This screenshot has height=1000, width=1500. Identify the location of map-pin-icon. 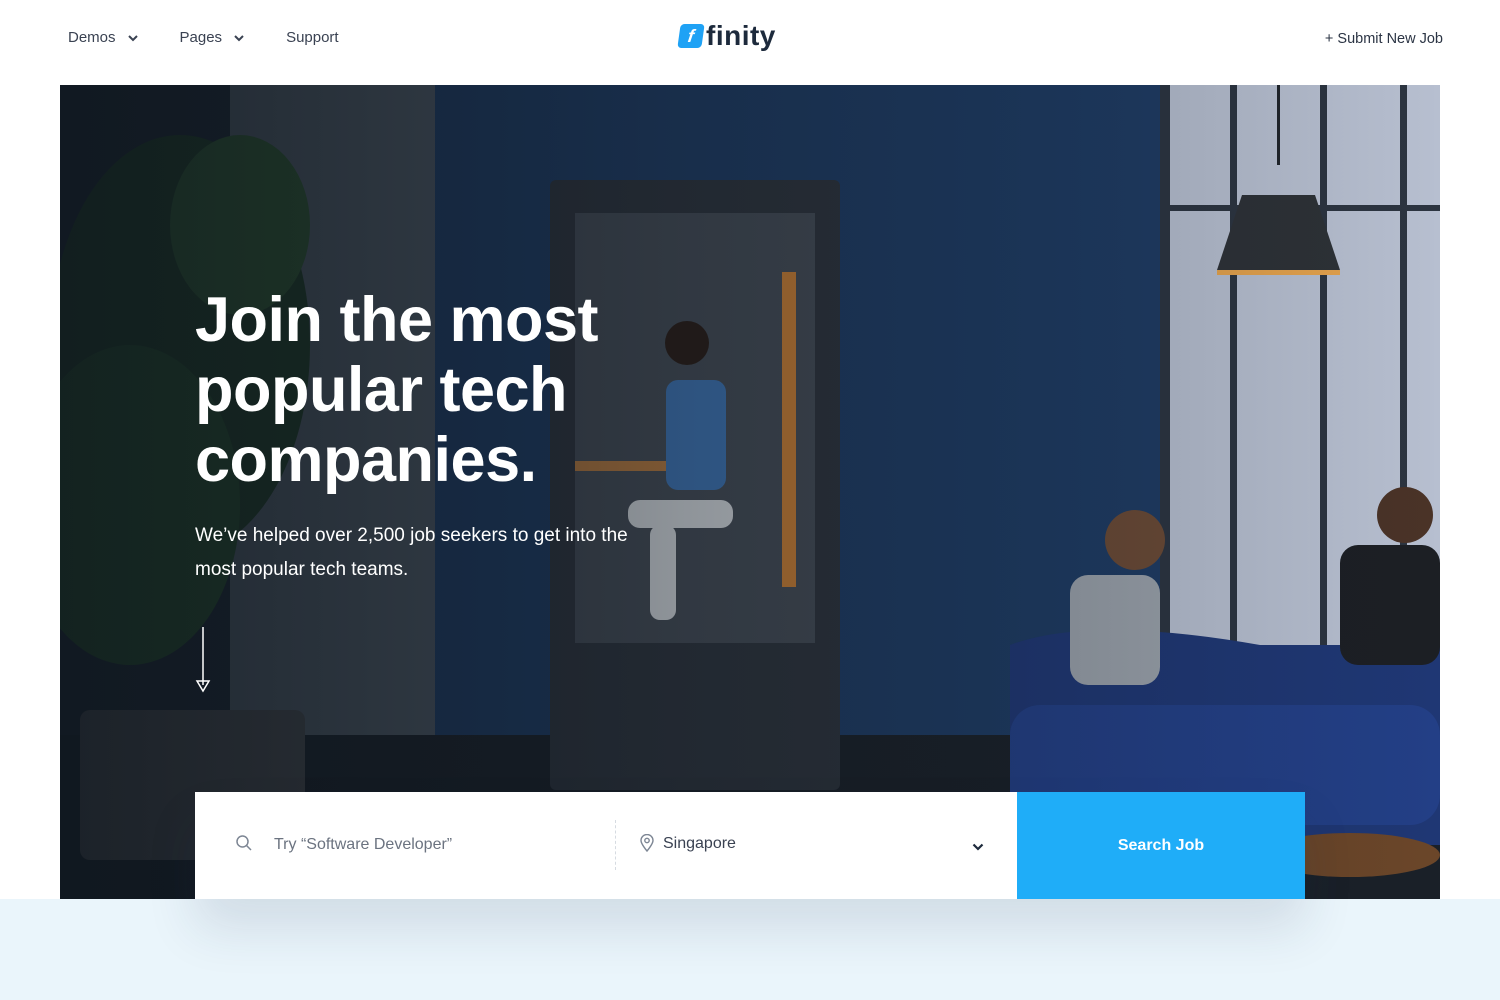
(647, 843).